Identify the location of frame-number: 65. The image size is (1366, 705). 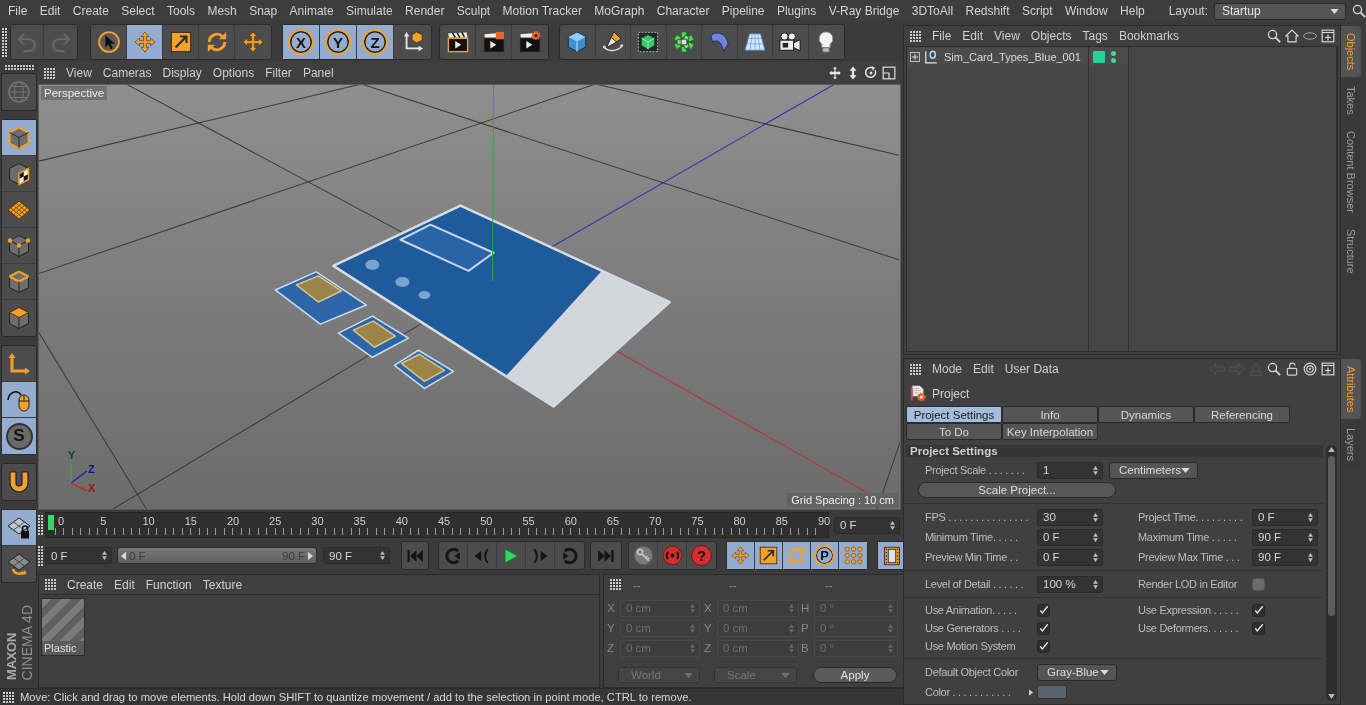
(612, 521).